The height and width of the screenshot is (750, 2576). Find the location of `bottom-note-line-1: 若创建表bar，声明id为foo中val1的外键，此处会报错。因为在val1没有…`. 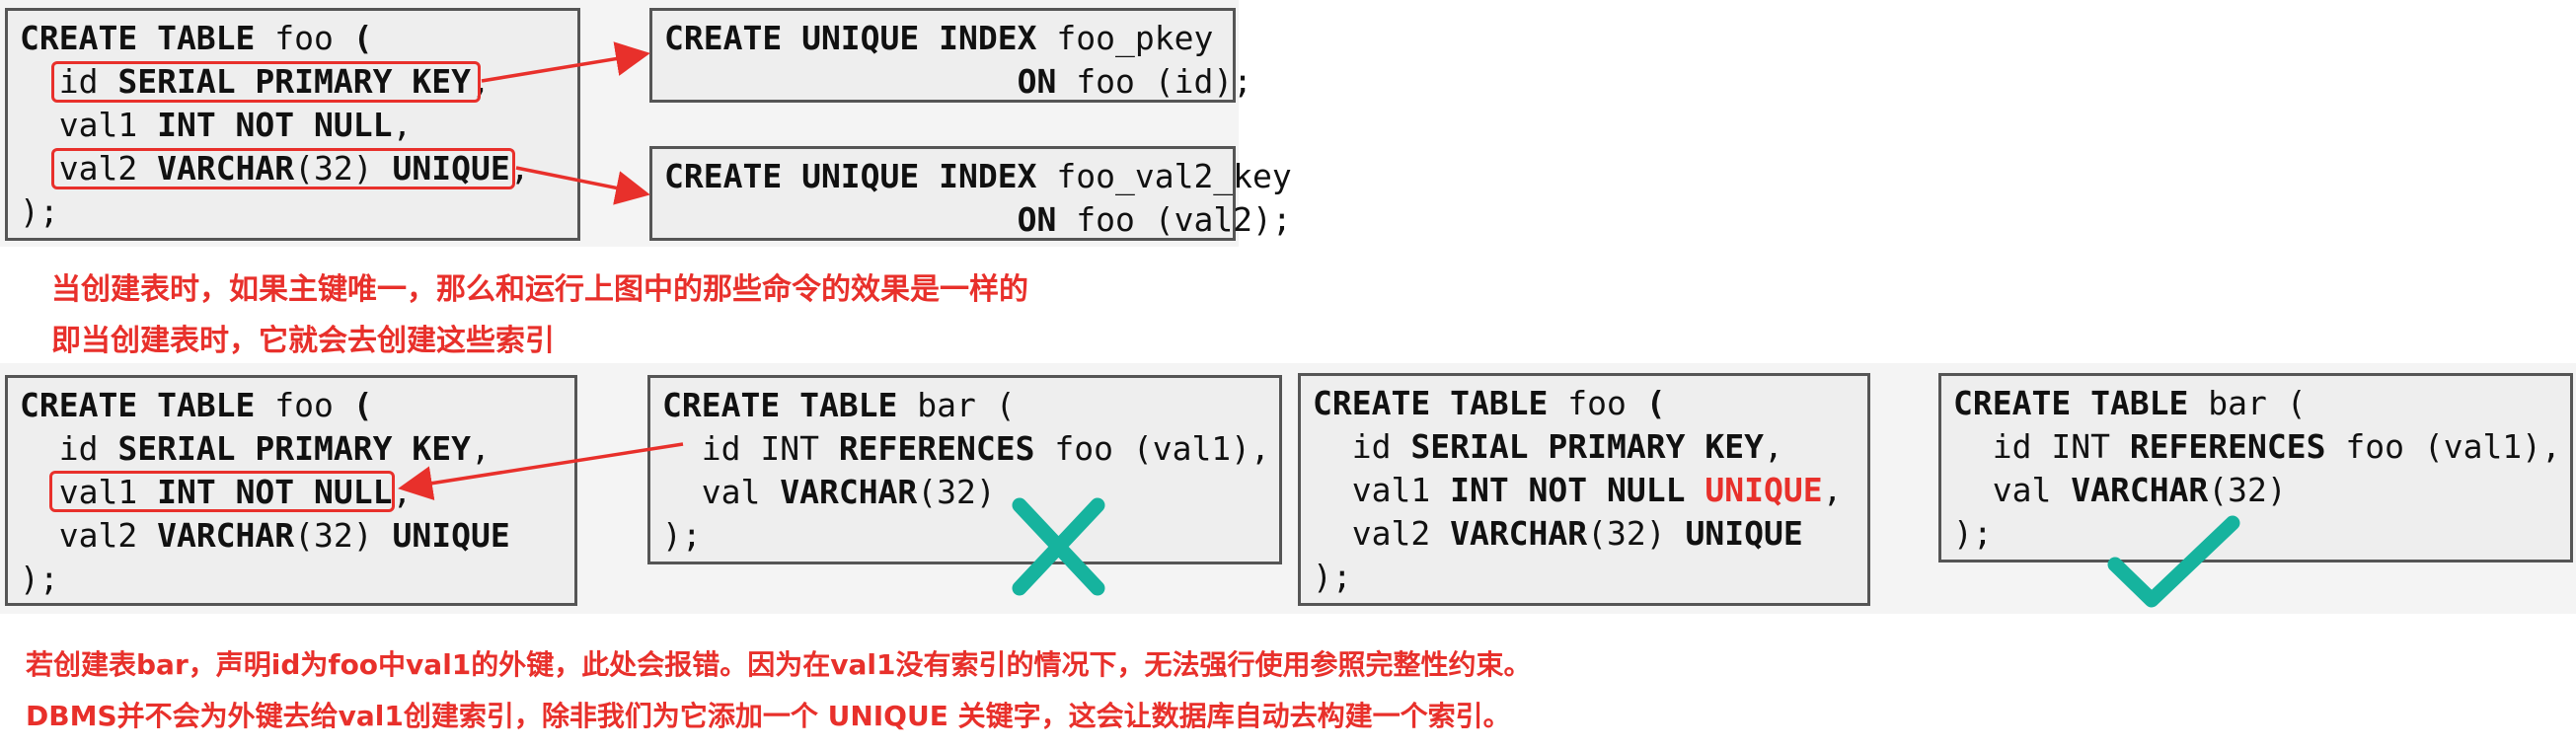

bottom-note-line-1: 若创建表bar，声明id为foo中val1的外键，此处会报错。因为在val1没有… is located at coordinates (779, 664).